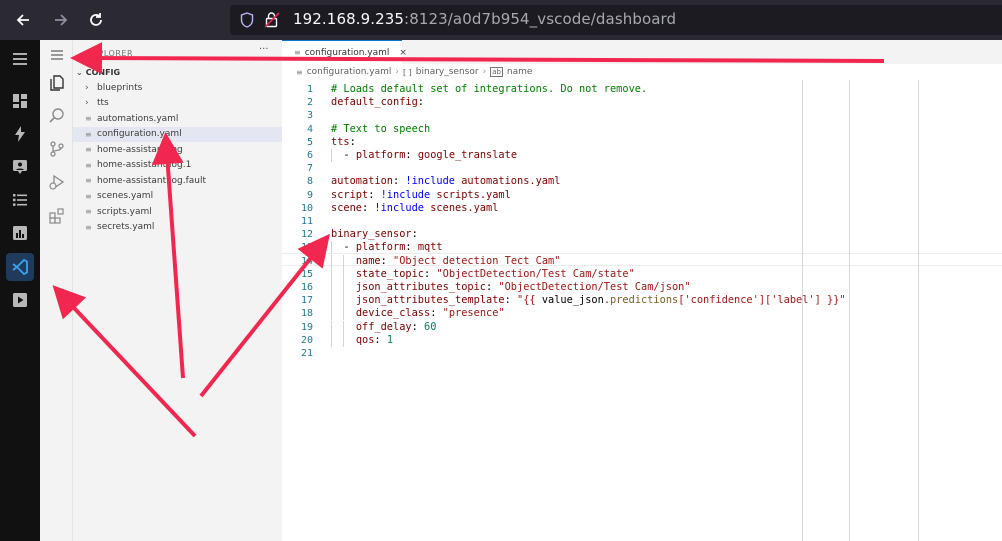  Describe the element at coordinates (57, 182) in the screenshot. I see `run-debug-view-button` at that location.